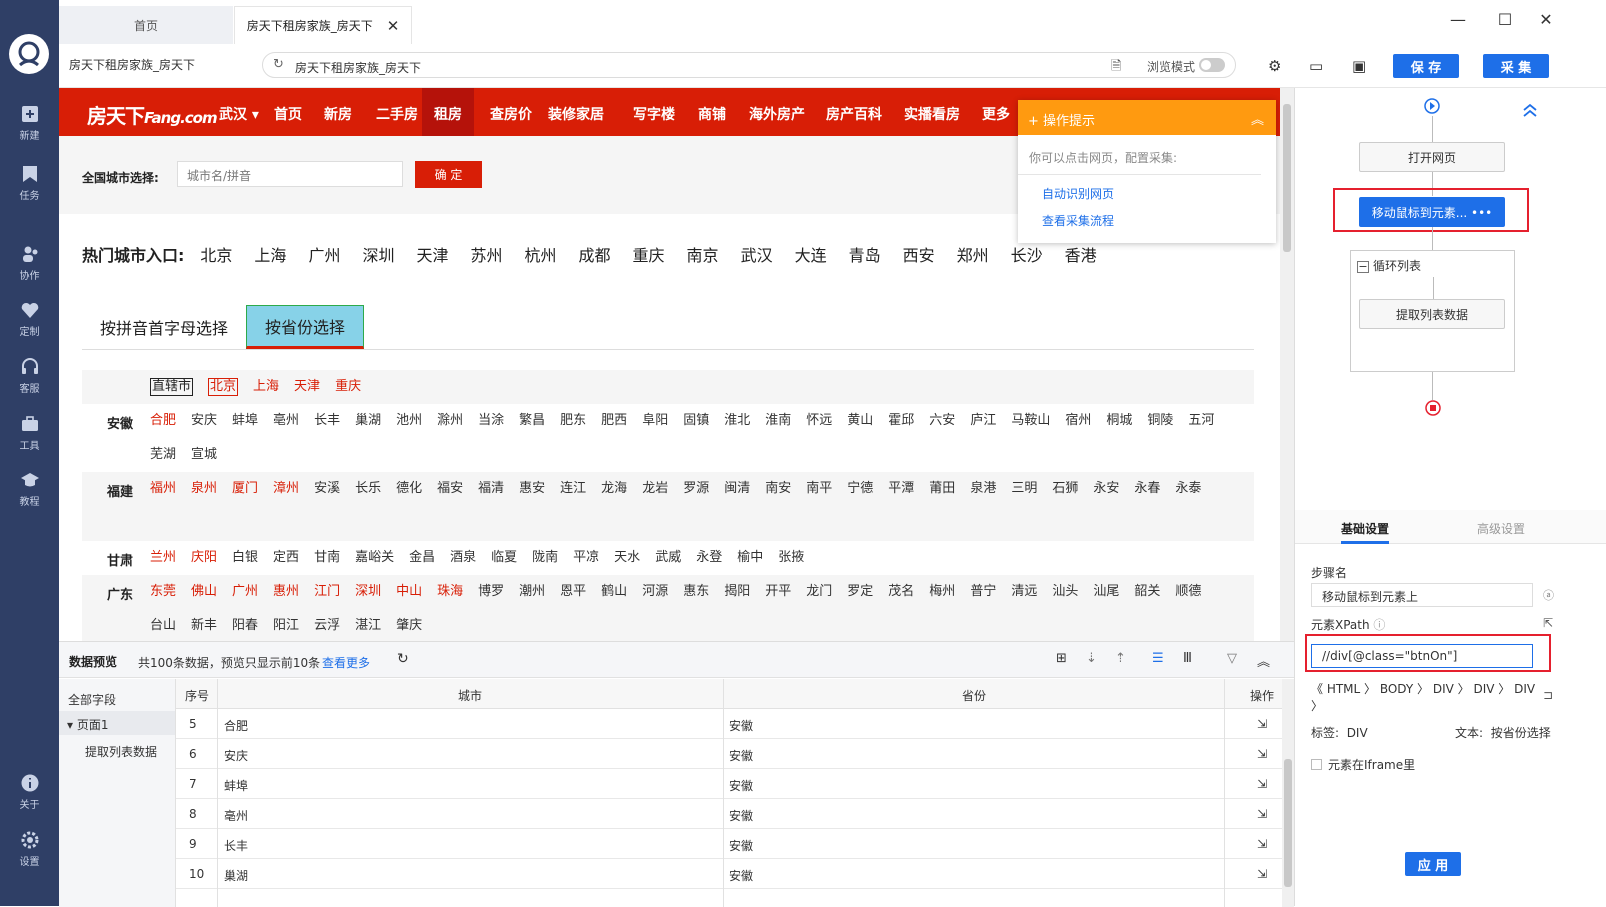  What do you see at coordinates (696, 489) in the screenshot?
I see `city-link: 罗源` at bounding box center [696, 489].